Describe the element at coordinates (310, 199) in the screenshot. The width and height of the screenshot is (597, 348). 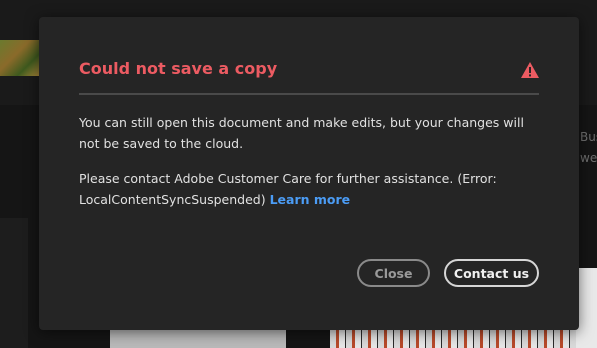
I see `learn-more-link: Learn more` at that location.